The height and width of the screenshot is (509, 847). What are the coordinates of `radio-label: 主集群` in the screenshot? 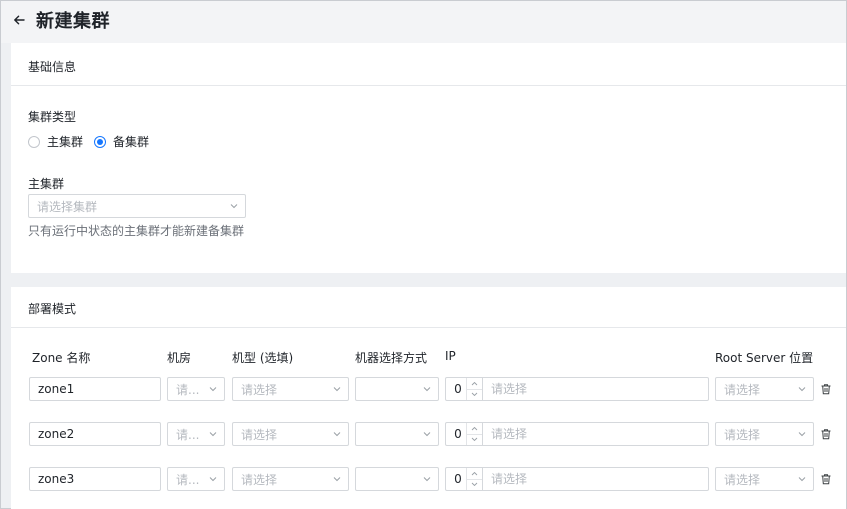 It's located at (65, 142).